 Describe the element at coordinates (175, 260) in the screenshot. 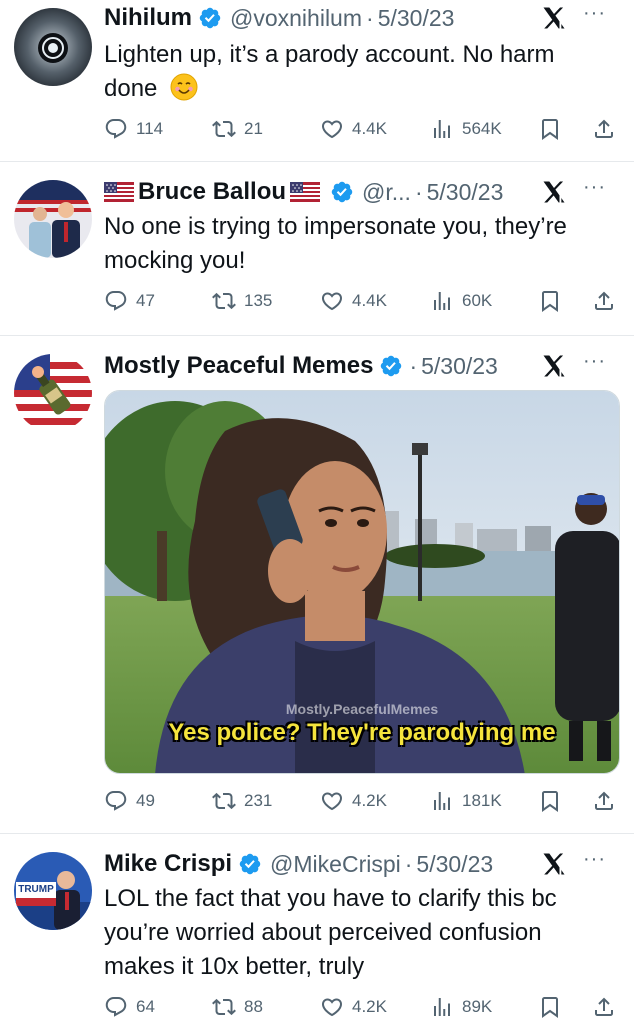

I see `tweet-text-line: mocking you!` at that location.